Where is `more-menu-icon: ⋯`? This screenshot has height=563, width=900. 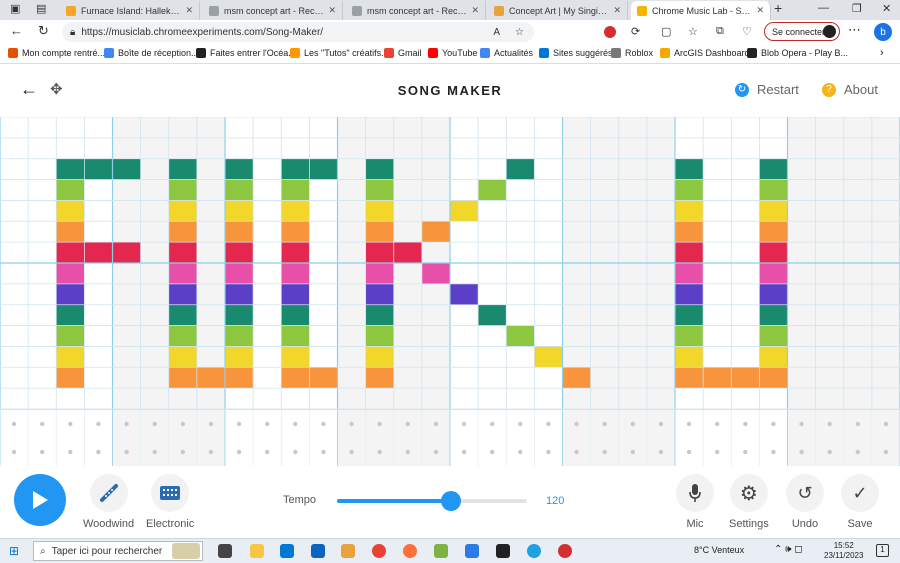 more-menu-icon: ⋯ is located at coordinates (854, 30).